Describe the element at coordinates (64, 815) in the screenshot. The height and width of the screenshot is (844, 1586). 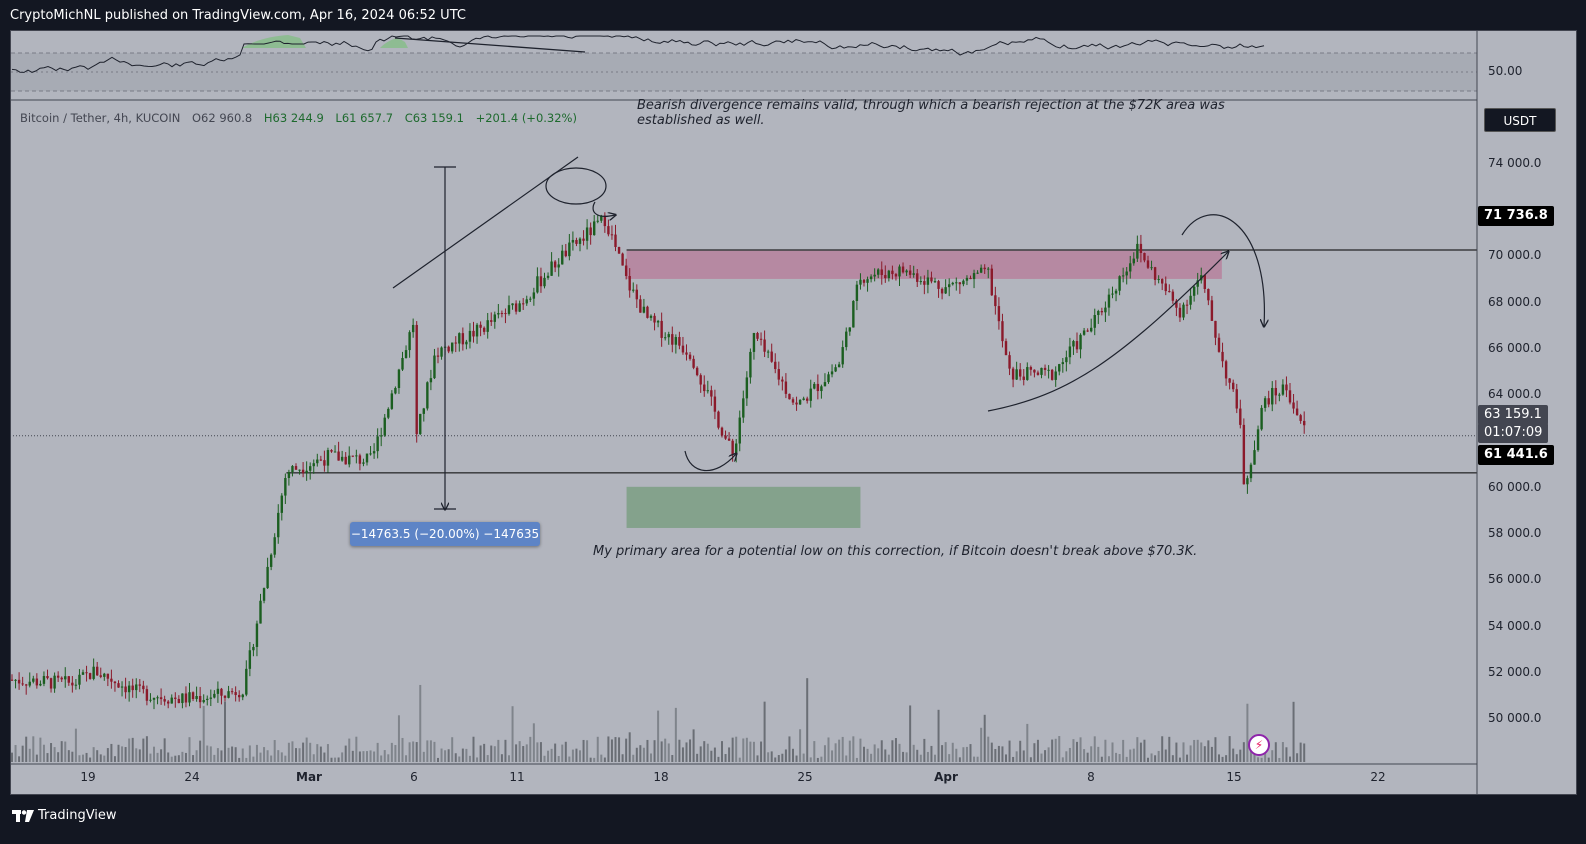
I see `tradingview-logo: TradingView` at that location.